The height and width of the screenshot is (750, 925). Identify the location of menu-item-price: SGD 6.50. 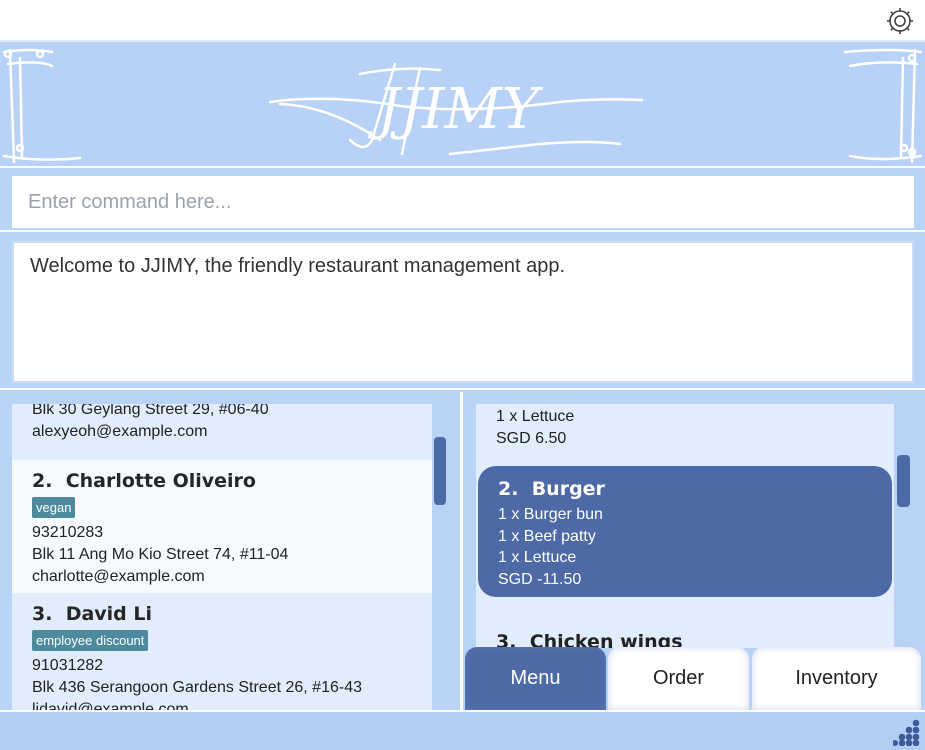
(531, 438).